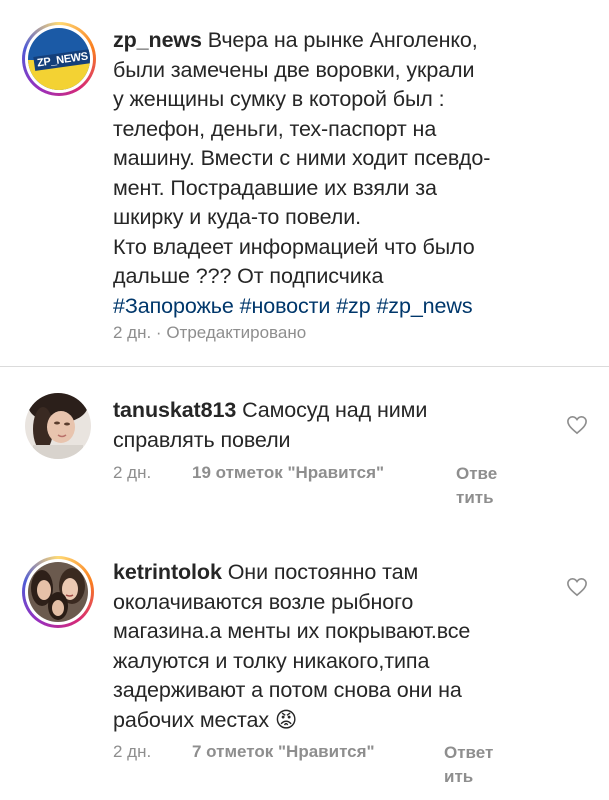  What do you see at coordinates (202, 439) in the screenshot?
I see `comment-line: справлять повели` at bounding box center [202, 439].